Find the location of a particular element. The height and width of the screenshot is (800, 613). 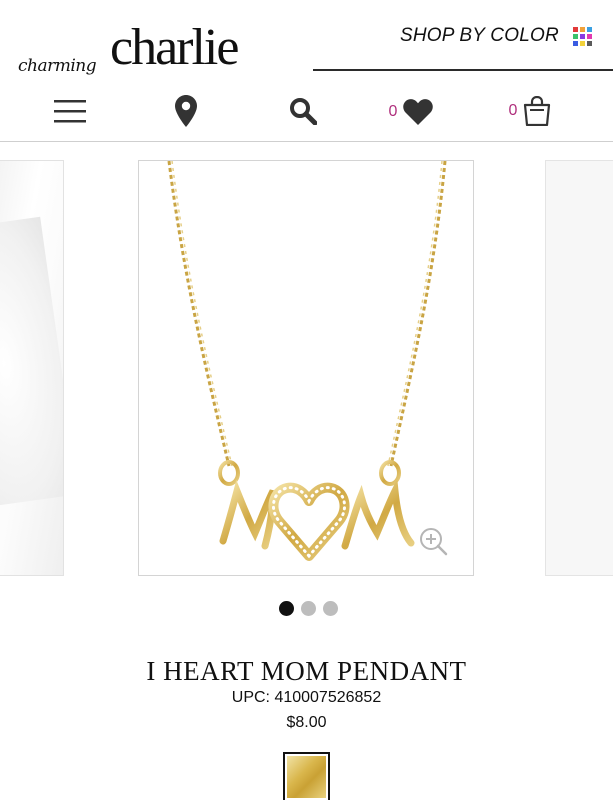

shop-by-color-label: SHOP BY COLOR is located at coordinates (479, 35).